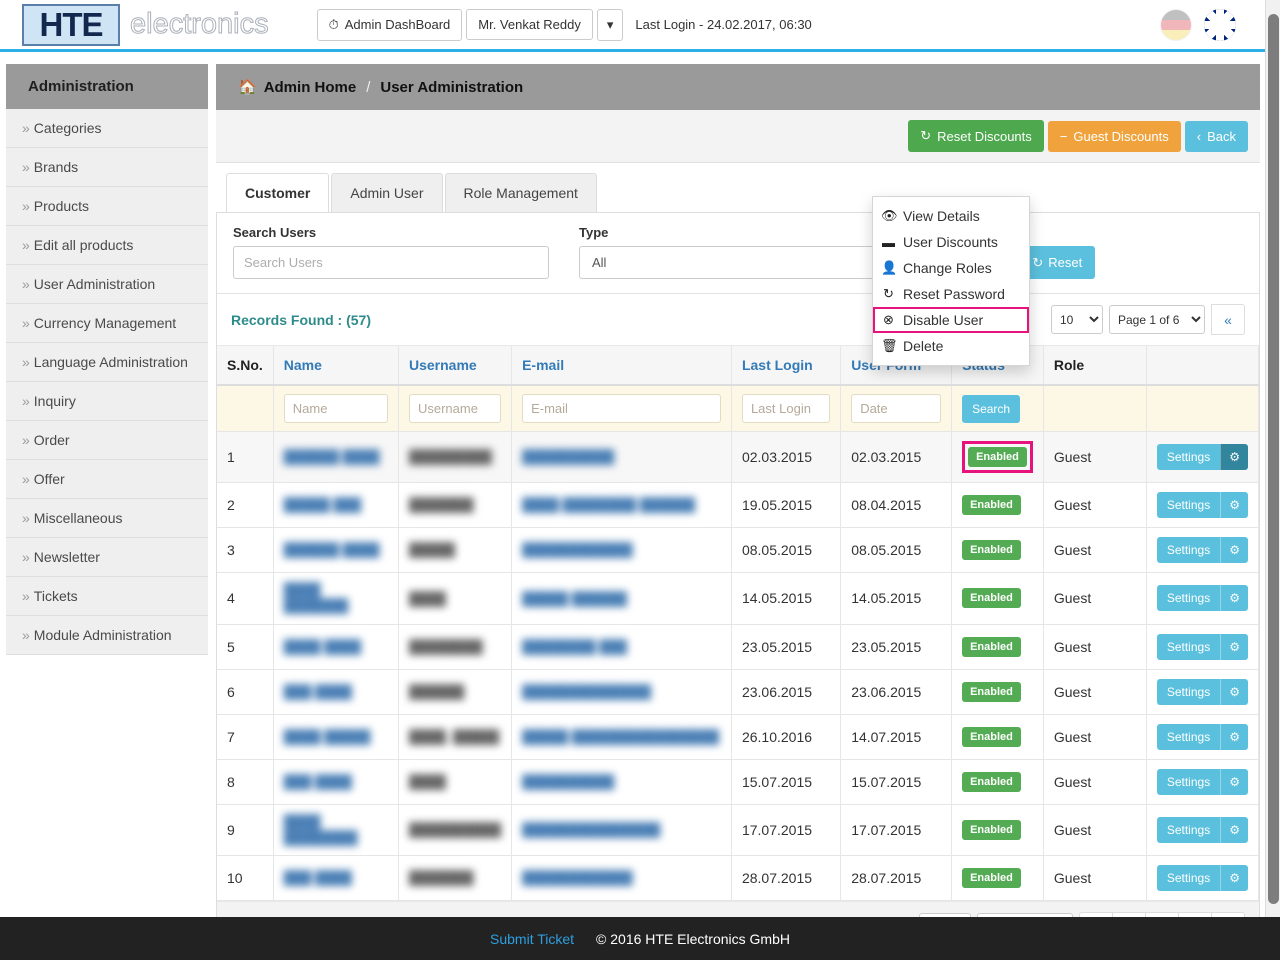  What do you see at coordinates (107, 206) in the screenshot?
I see `sidebar-item-products: » Products` at bounding box center [107, 206].